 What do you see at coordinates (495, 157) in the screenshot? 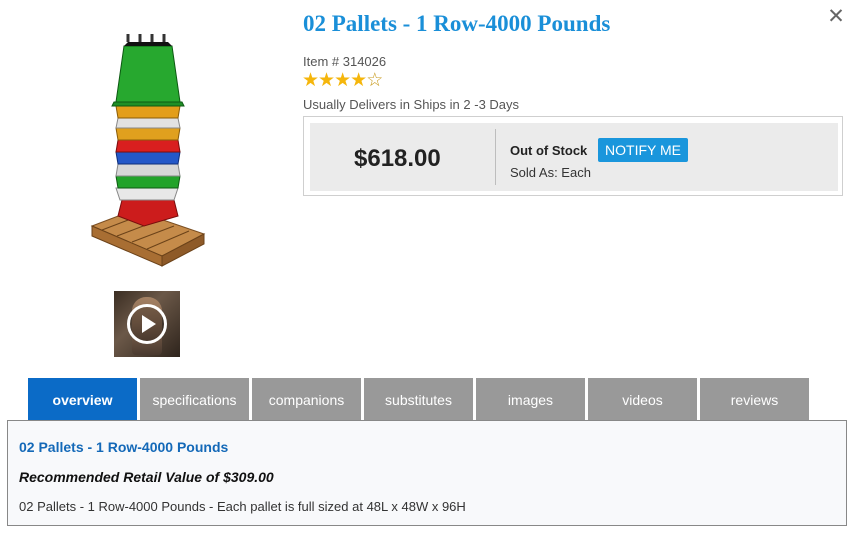
I see `price-divider` at bounding box center [495, 157].